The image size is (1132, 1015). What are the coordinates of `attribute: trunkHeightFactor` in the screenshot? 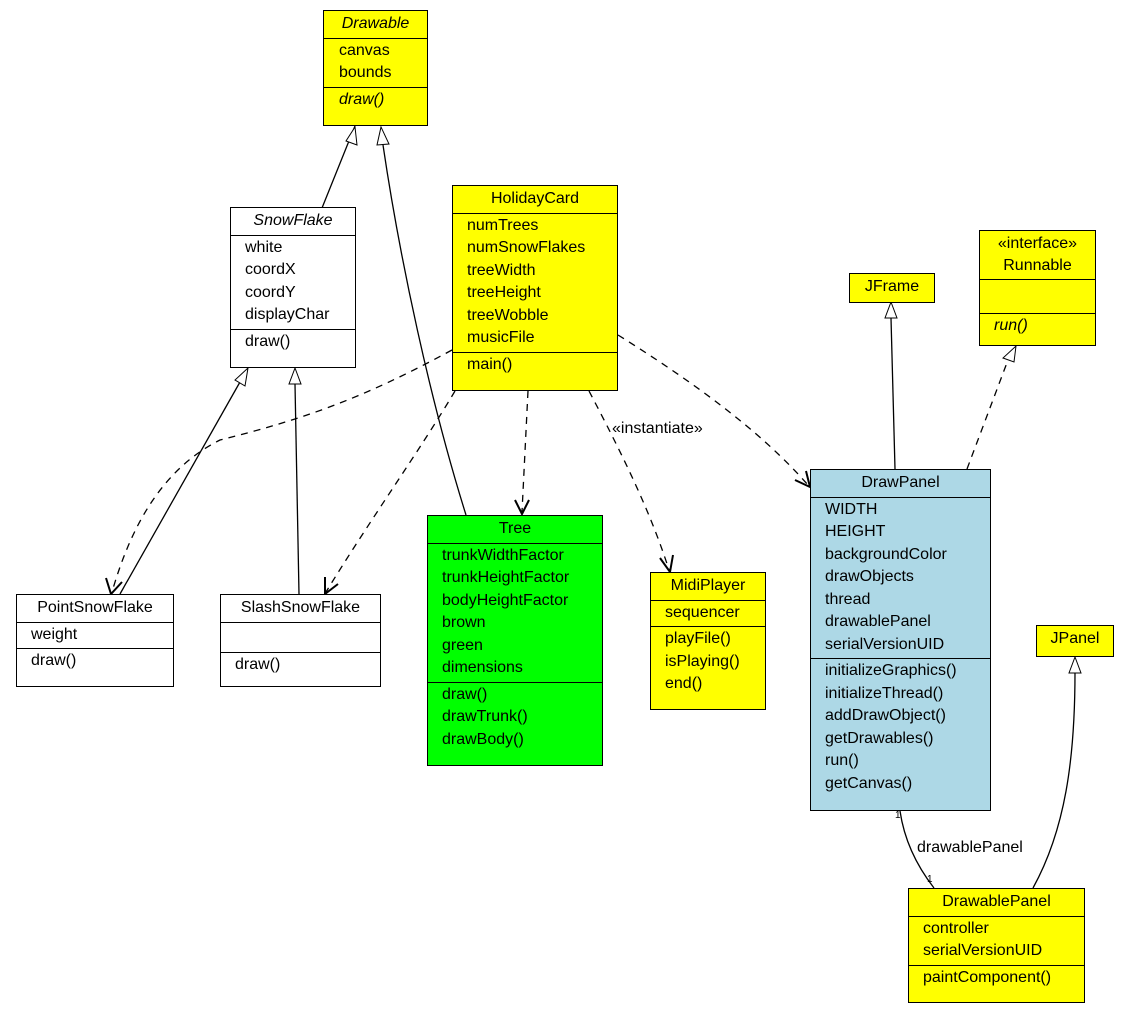 It's located at (506, 577).